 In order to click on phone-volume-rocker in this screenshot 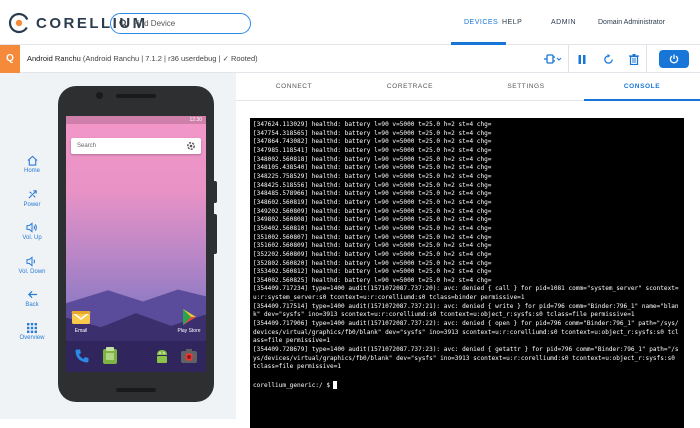, I will do `click(215, 234)`.